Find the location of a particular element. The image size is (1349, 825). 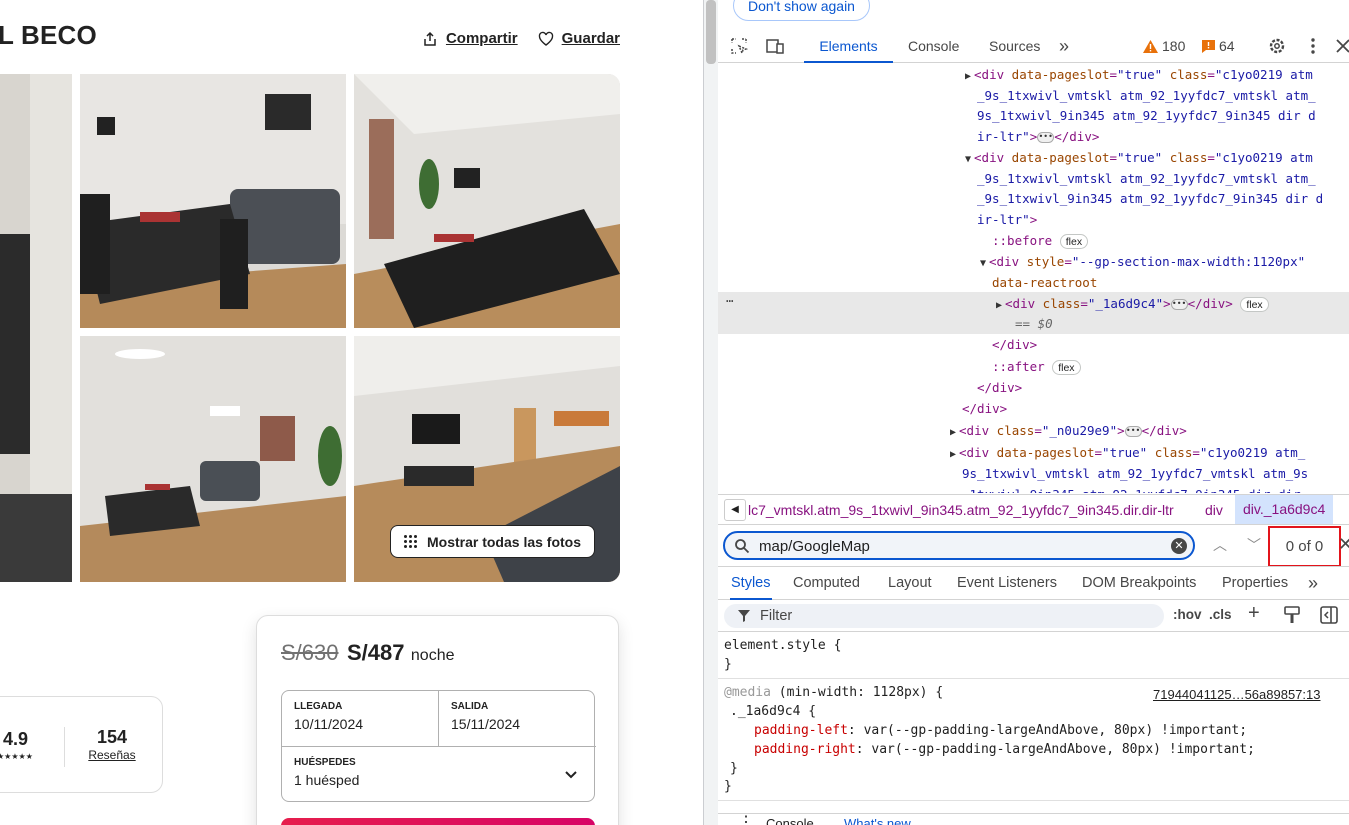

breadcrumb-item: div is located at coordinates (1214, 510).